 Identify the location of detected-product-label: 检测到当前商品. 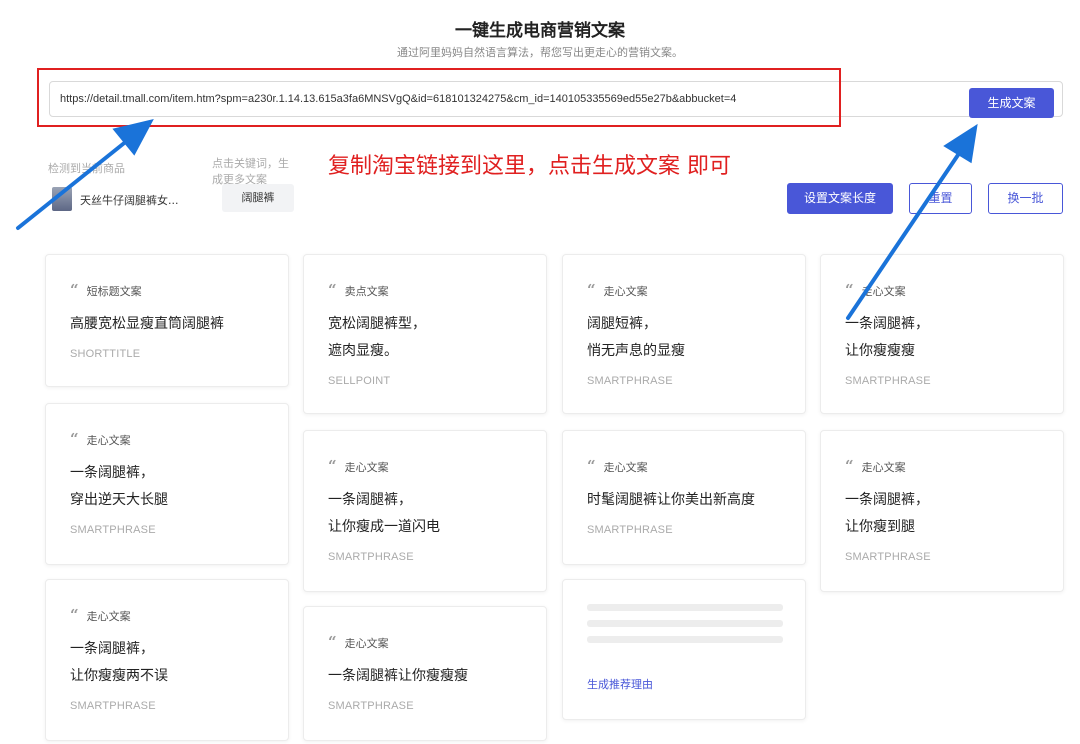
(86, 168).